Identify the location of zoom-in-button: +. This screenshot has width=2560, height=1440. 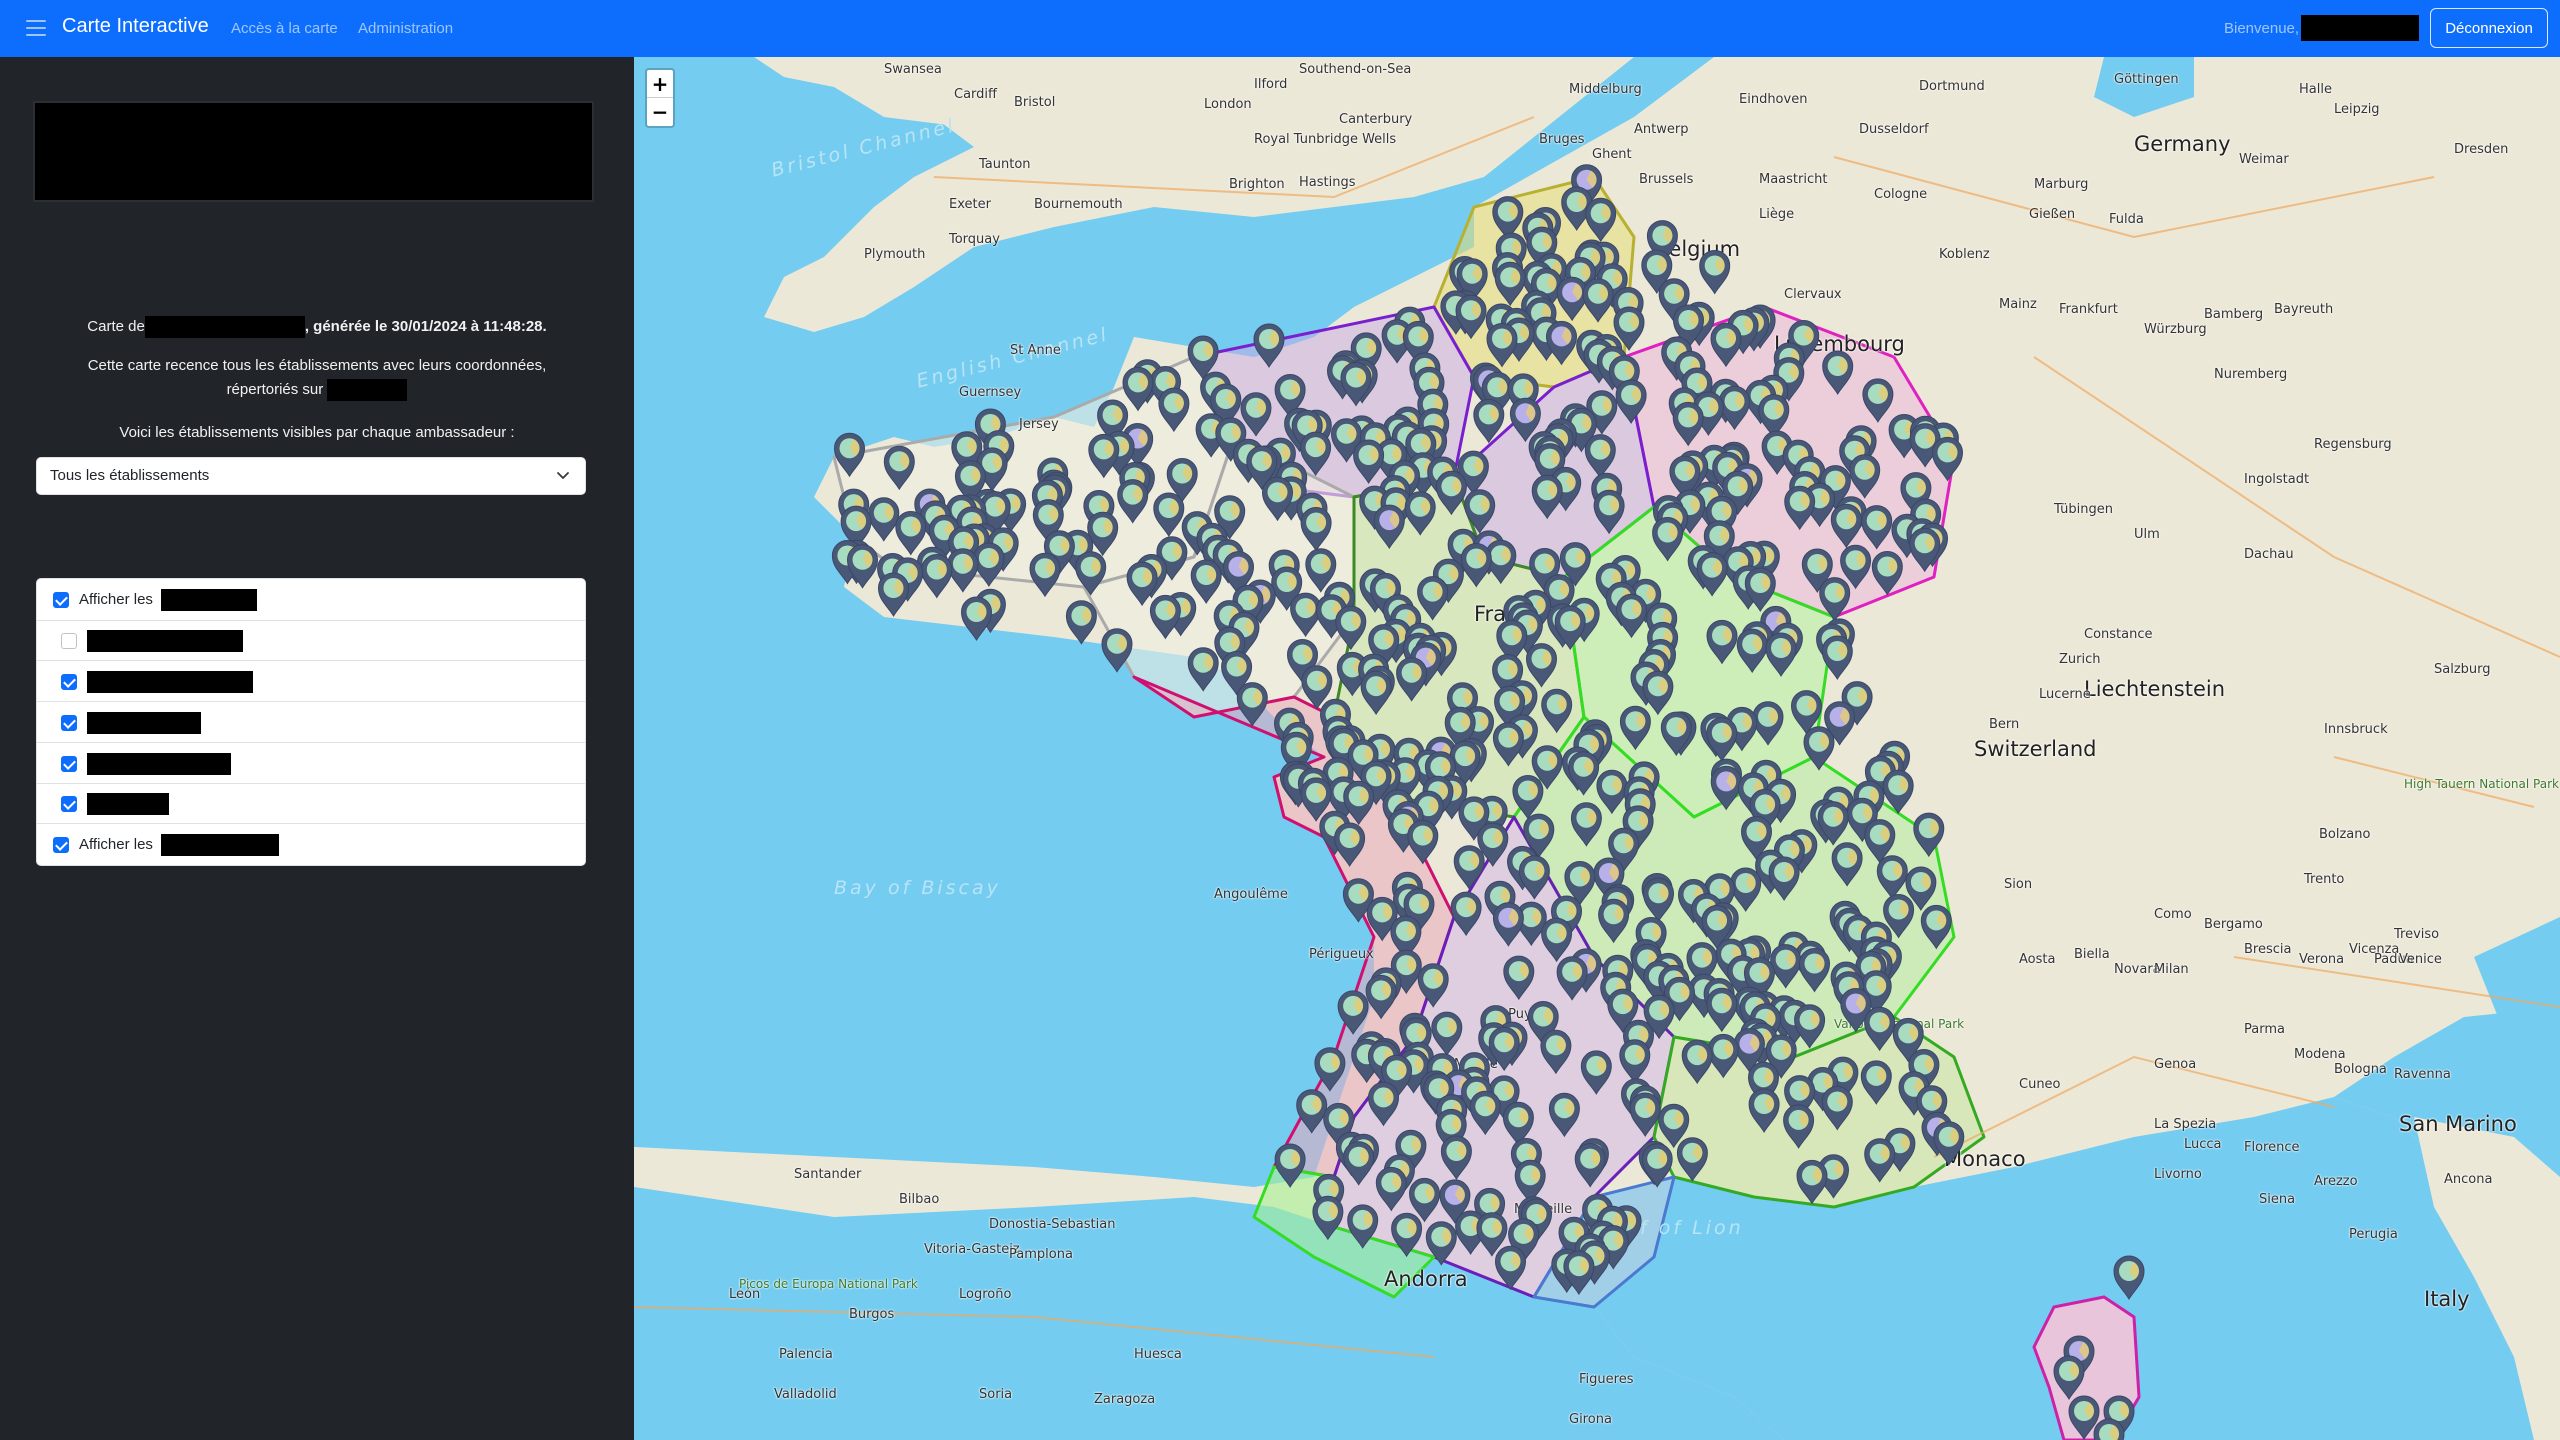
(660, 84).